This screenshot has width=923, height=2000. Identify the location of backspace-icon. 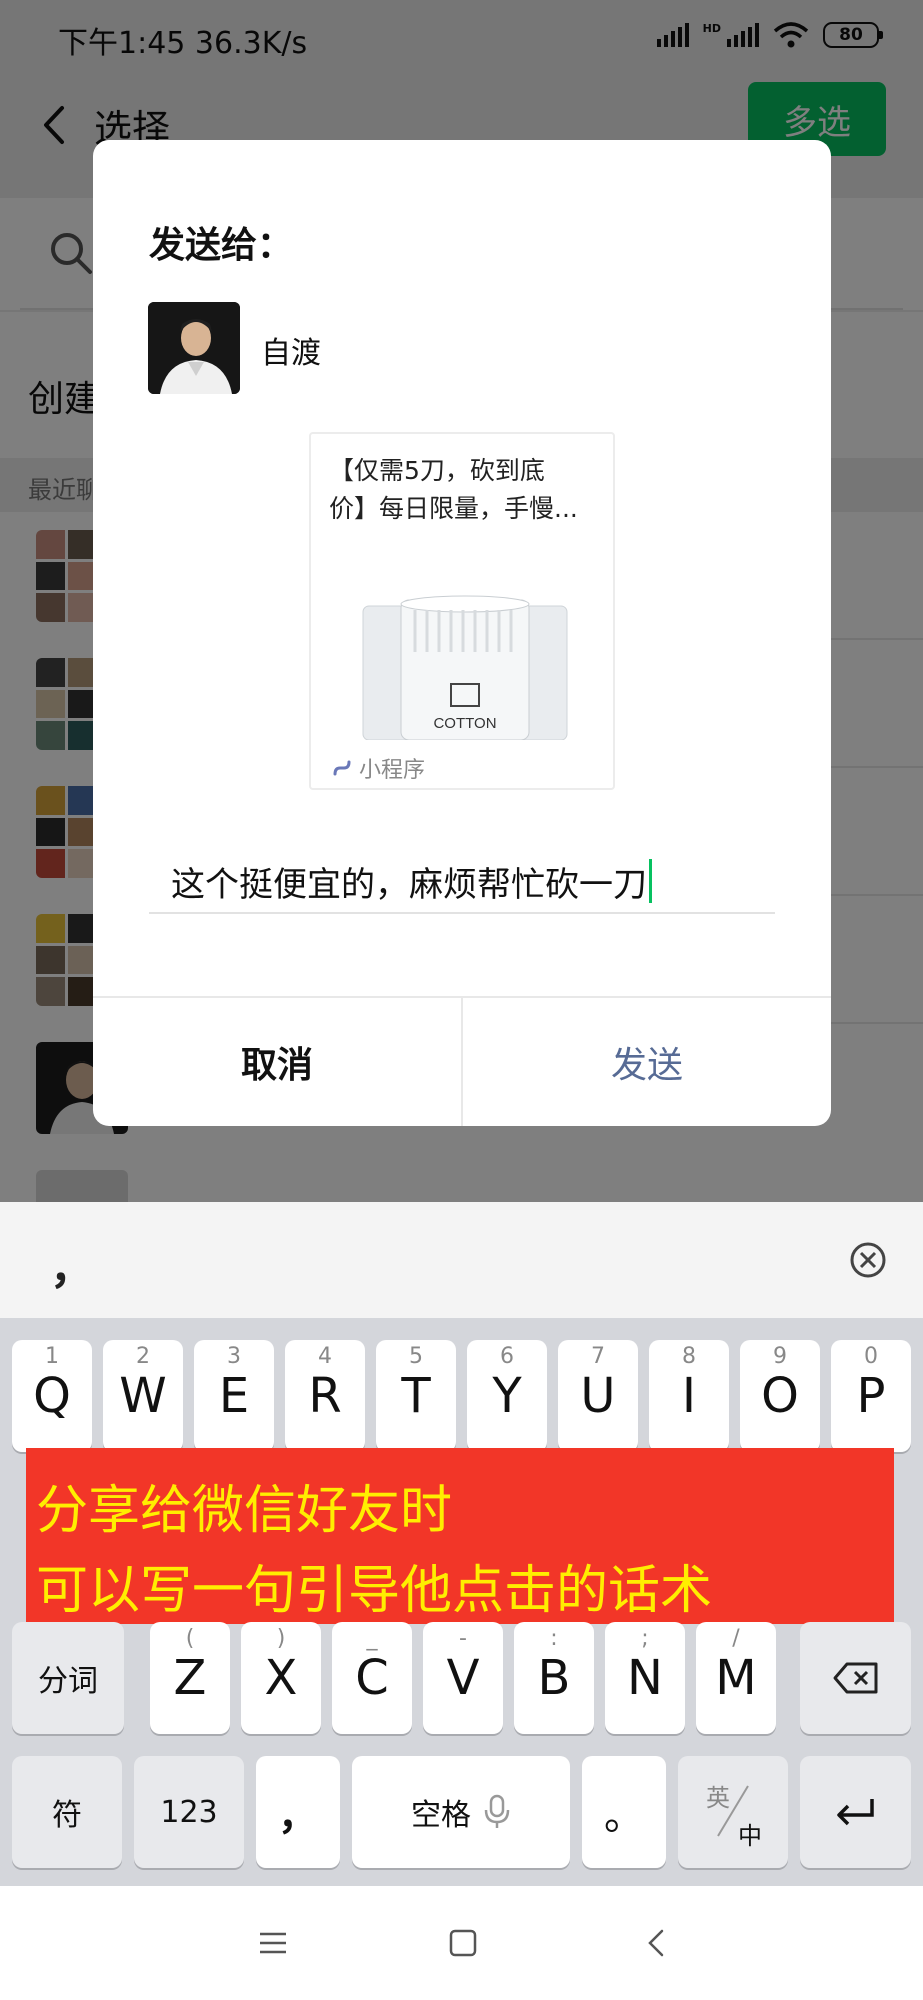
(855, 1678).